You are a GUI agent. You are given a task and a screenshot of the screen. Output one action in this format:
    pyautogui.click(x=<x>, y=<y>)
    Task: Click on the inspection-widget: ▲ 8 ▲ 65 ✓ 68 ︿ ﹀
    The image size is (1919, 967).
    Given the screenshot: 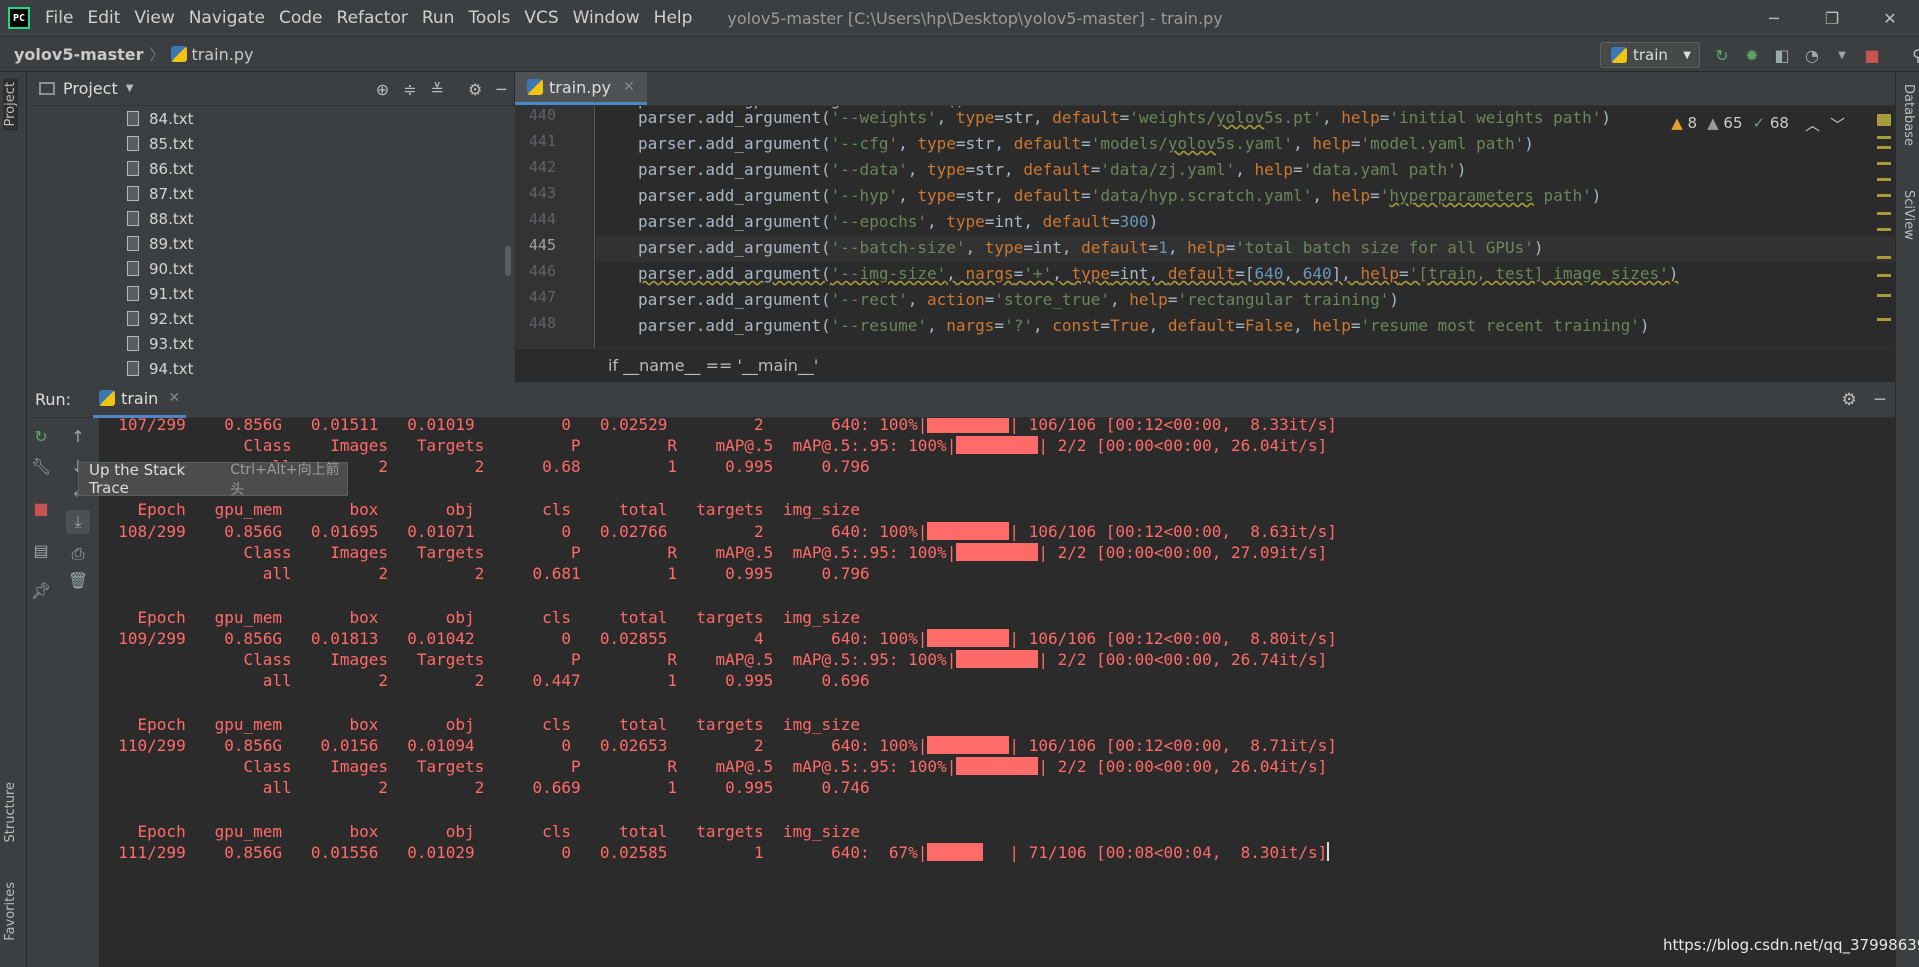 What is the action you would take?
    pyautogui.click(x=1758, y=124)
    